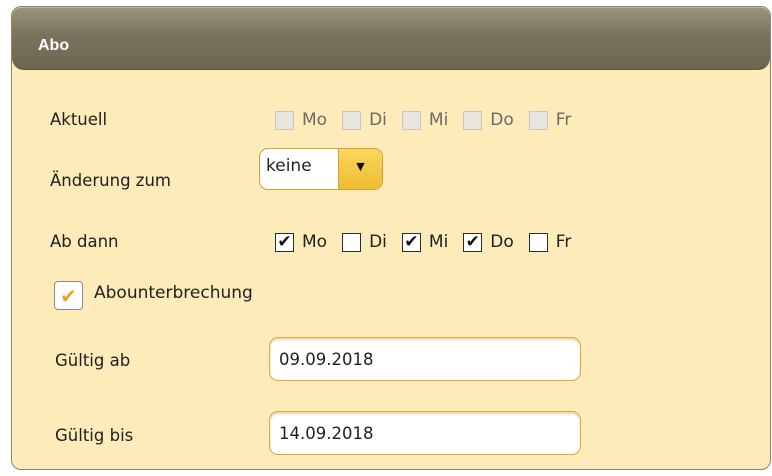  Describe the element at coordinates (473, 242) in the screenshot. I see `ab-dann-do-checkbox: ✔` at that location.